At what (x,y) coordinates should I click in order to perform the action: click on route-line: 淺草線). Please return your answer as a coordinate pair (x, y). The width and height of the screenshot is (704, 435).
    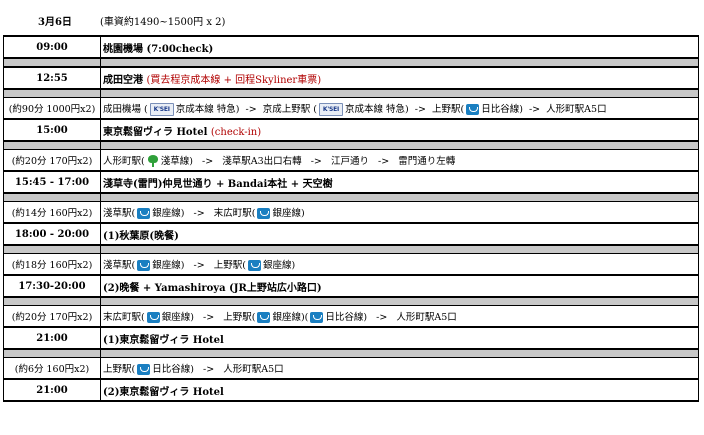
    Looking at the image, I should click on (176, 161).